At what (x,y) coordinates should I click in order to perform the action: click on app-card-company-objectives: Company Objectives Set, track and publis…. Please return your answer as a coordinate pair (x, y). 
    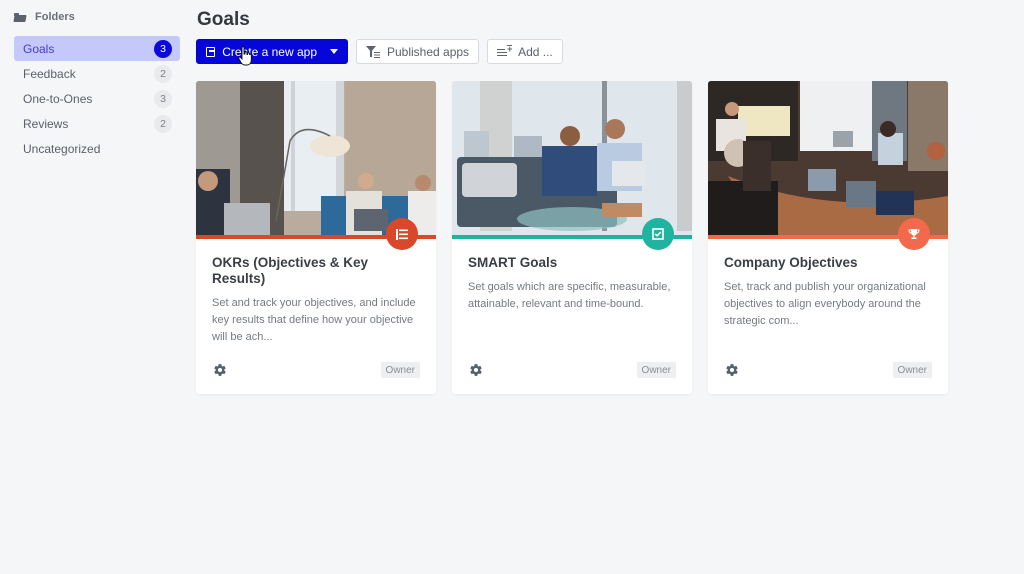
    Looking at the image, I should click on (828, 237).